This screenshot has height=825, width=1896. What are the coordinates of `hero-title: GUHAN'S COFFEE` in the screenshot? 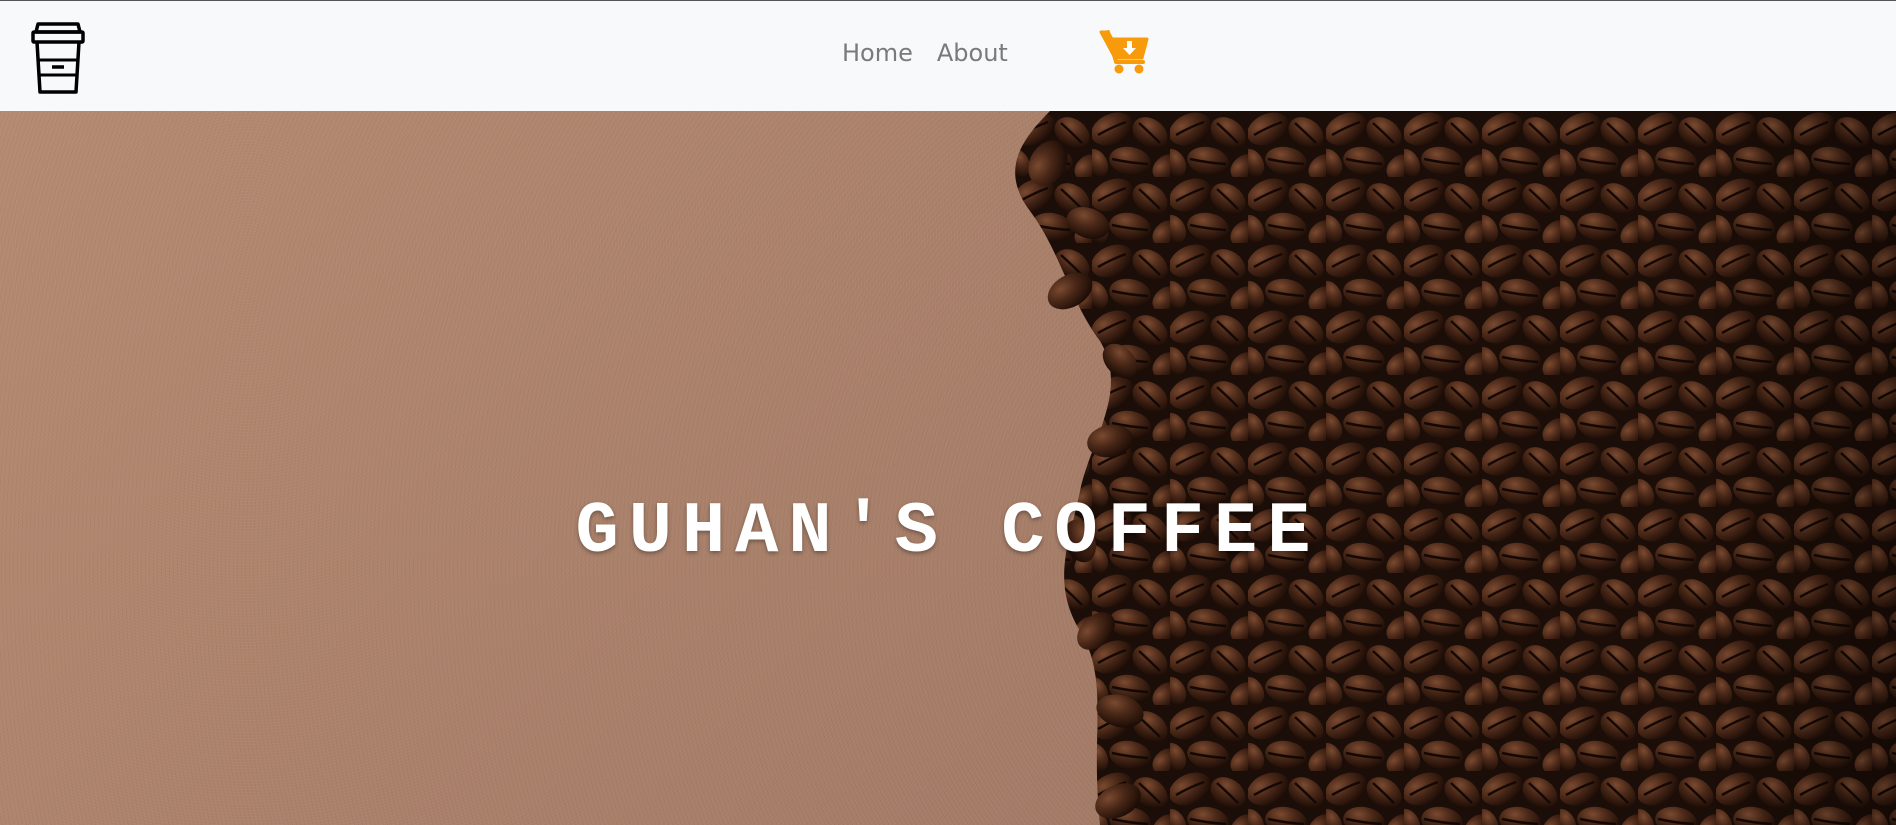 It's located at (948, 532).